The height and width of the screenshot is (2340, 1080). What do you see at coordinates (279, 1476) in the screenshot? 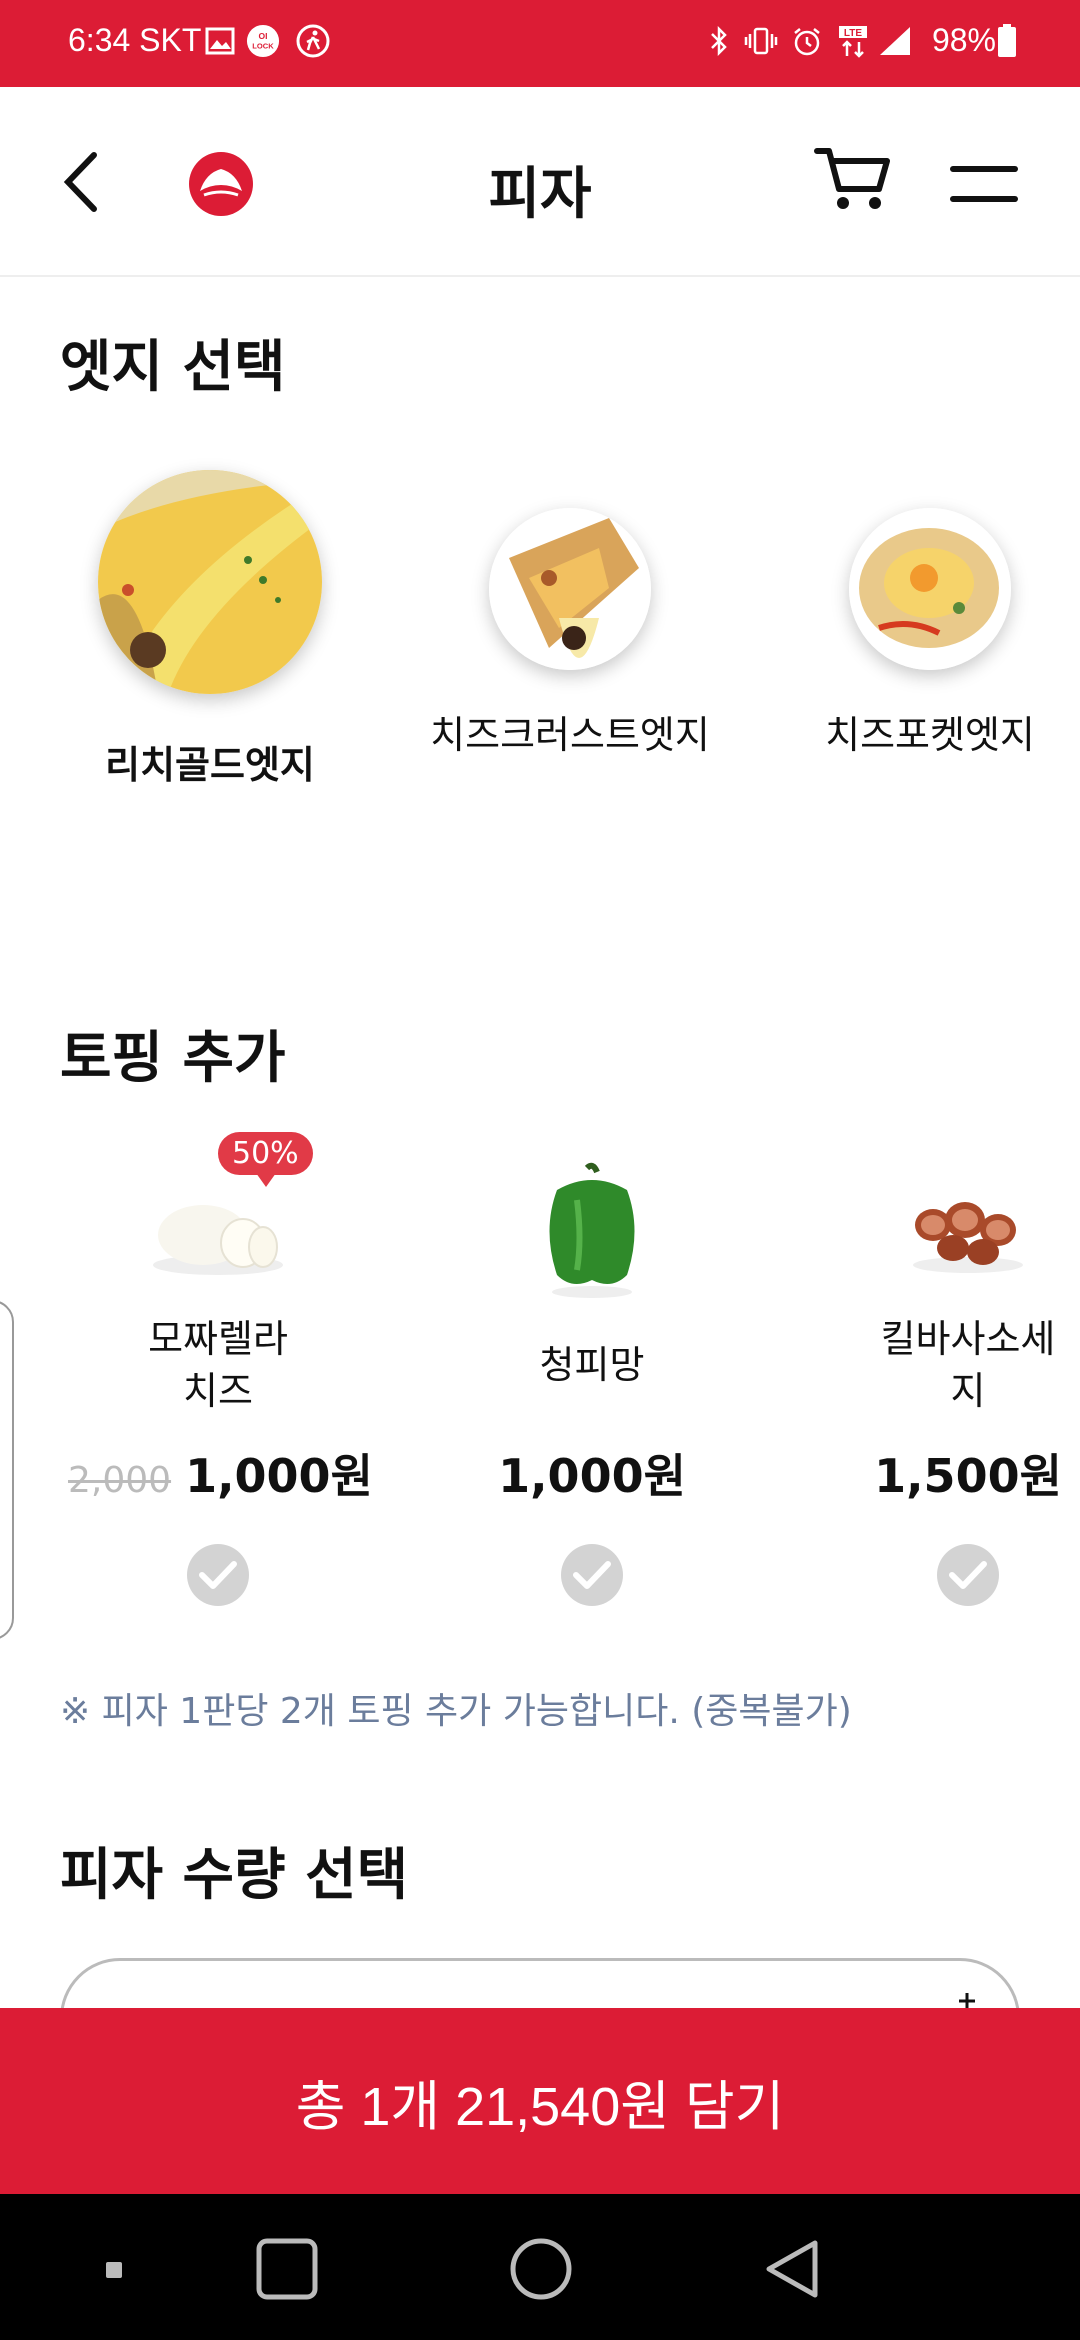
I see `sale-price: 1,000원` at bounding box center [279, 1476].